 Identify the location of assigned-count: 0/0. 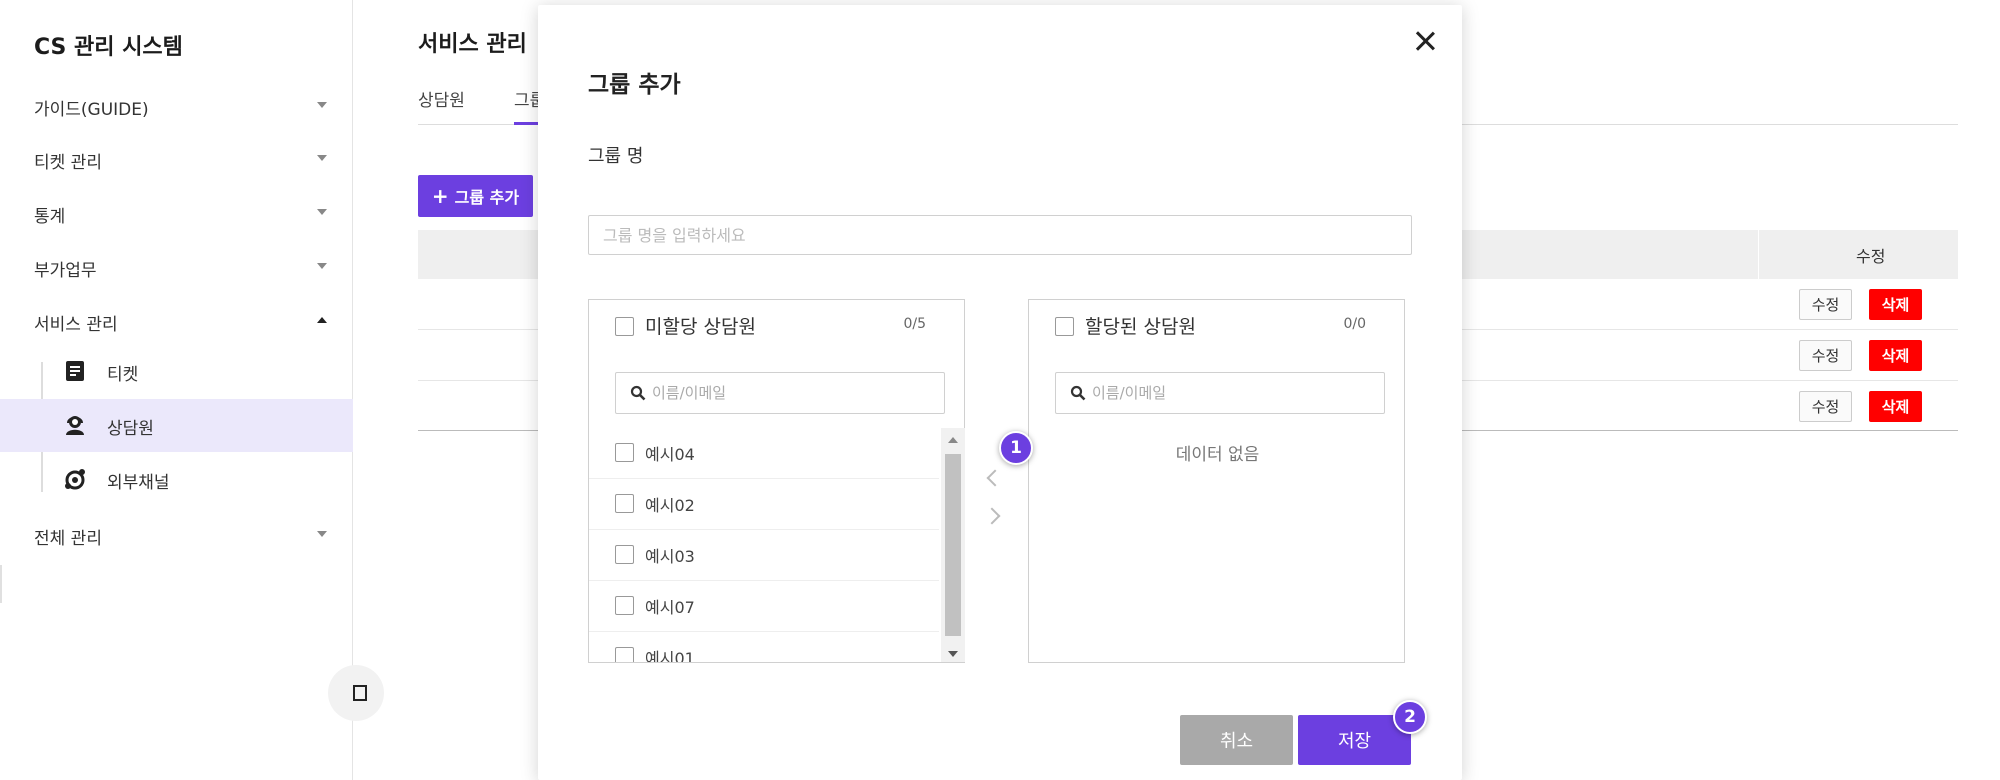
(1354, 324).